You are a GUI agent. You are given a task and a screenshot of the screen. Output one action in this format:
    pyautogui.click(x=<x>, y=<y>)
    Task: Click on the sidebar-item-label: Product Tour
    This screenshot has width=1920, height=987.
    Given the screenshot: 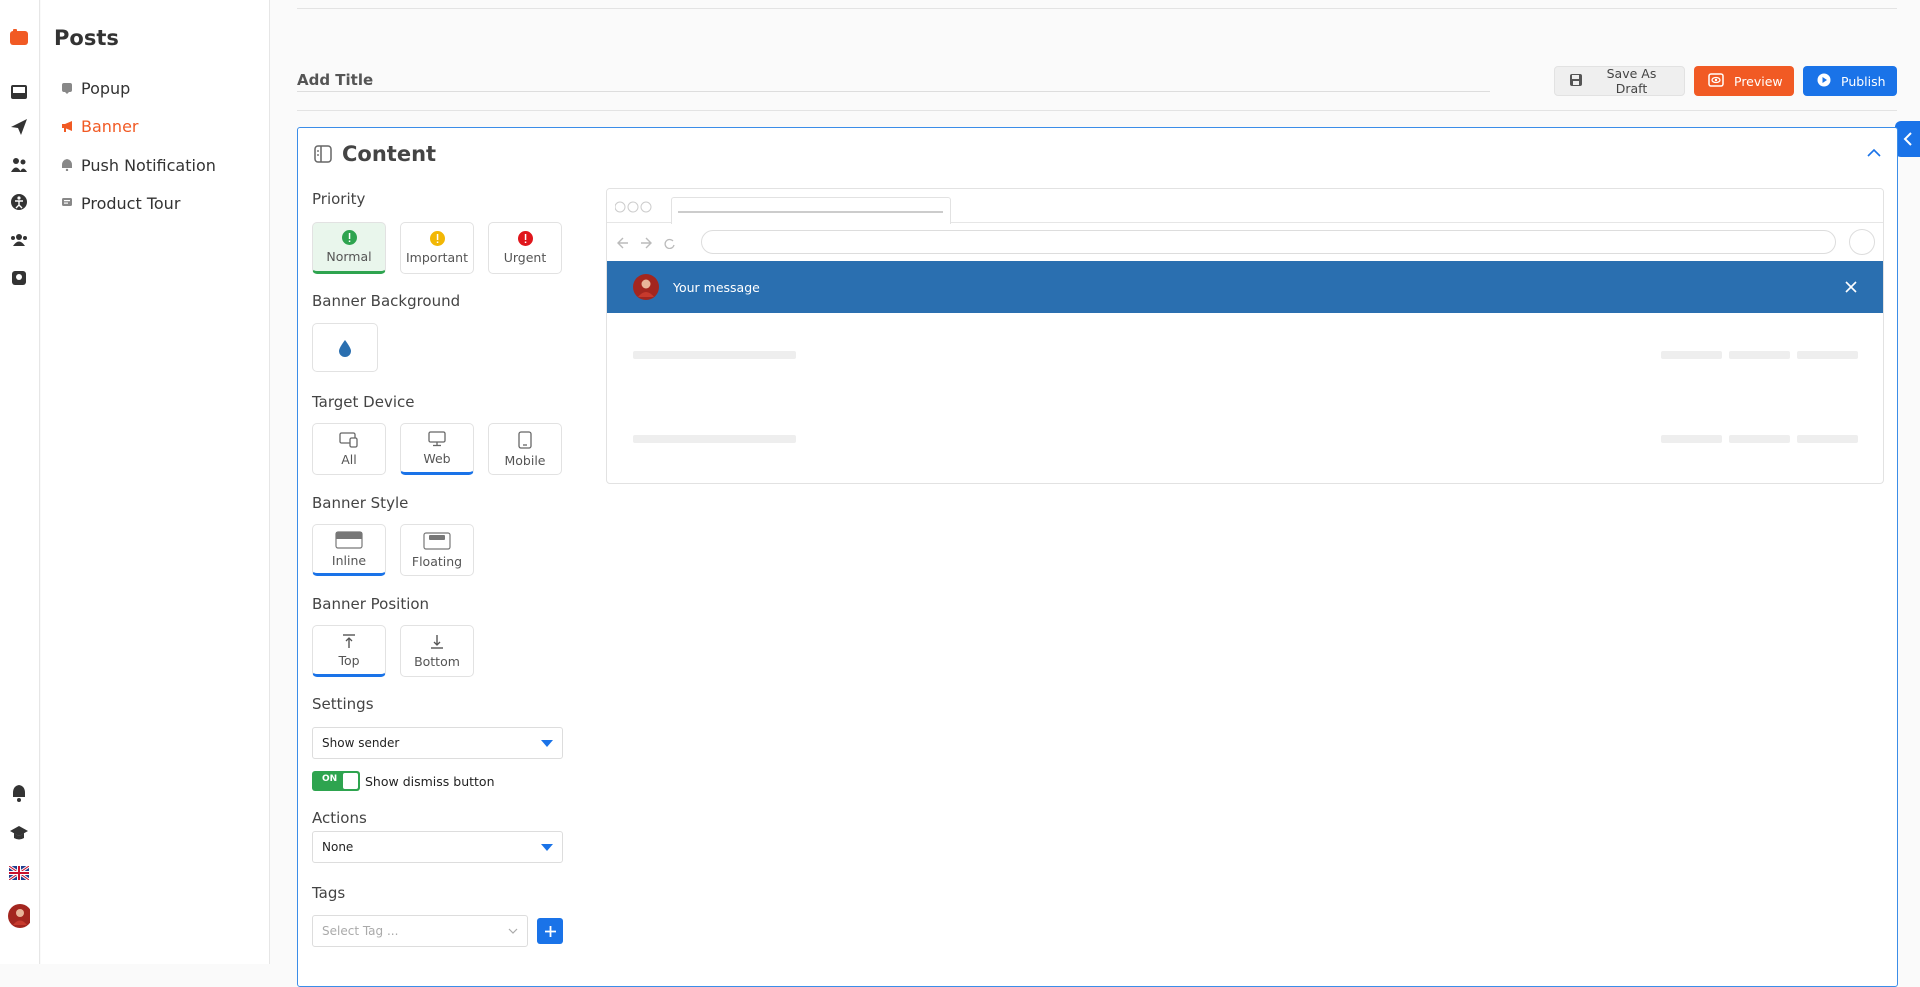 What is the action you would take?
    pyautogui.click(x=131, y=203)
    